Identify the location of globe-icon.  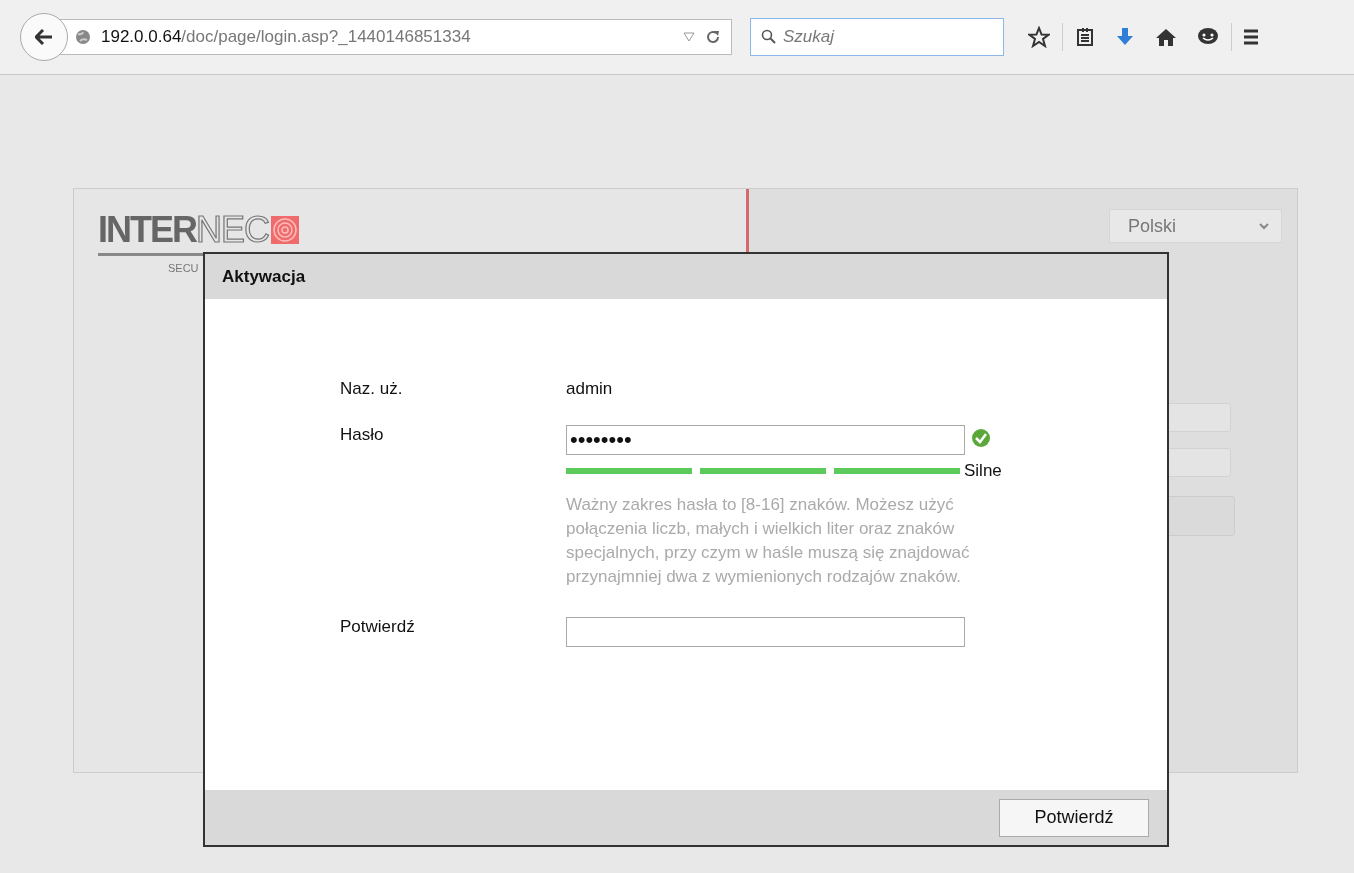
(83, 37).